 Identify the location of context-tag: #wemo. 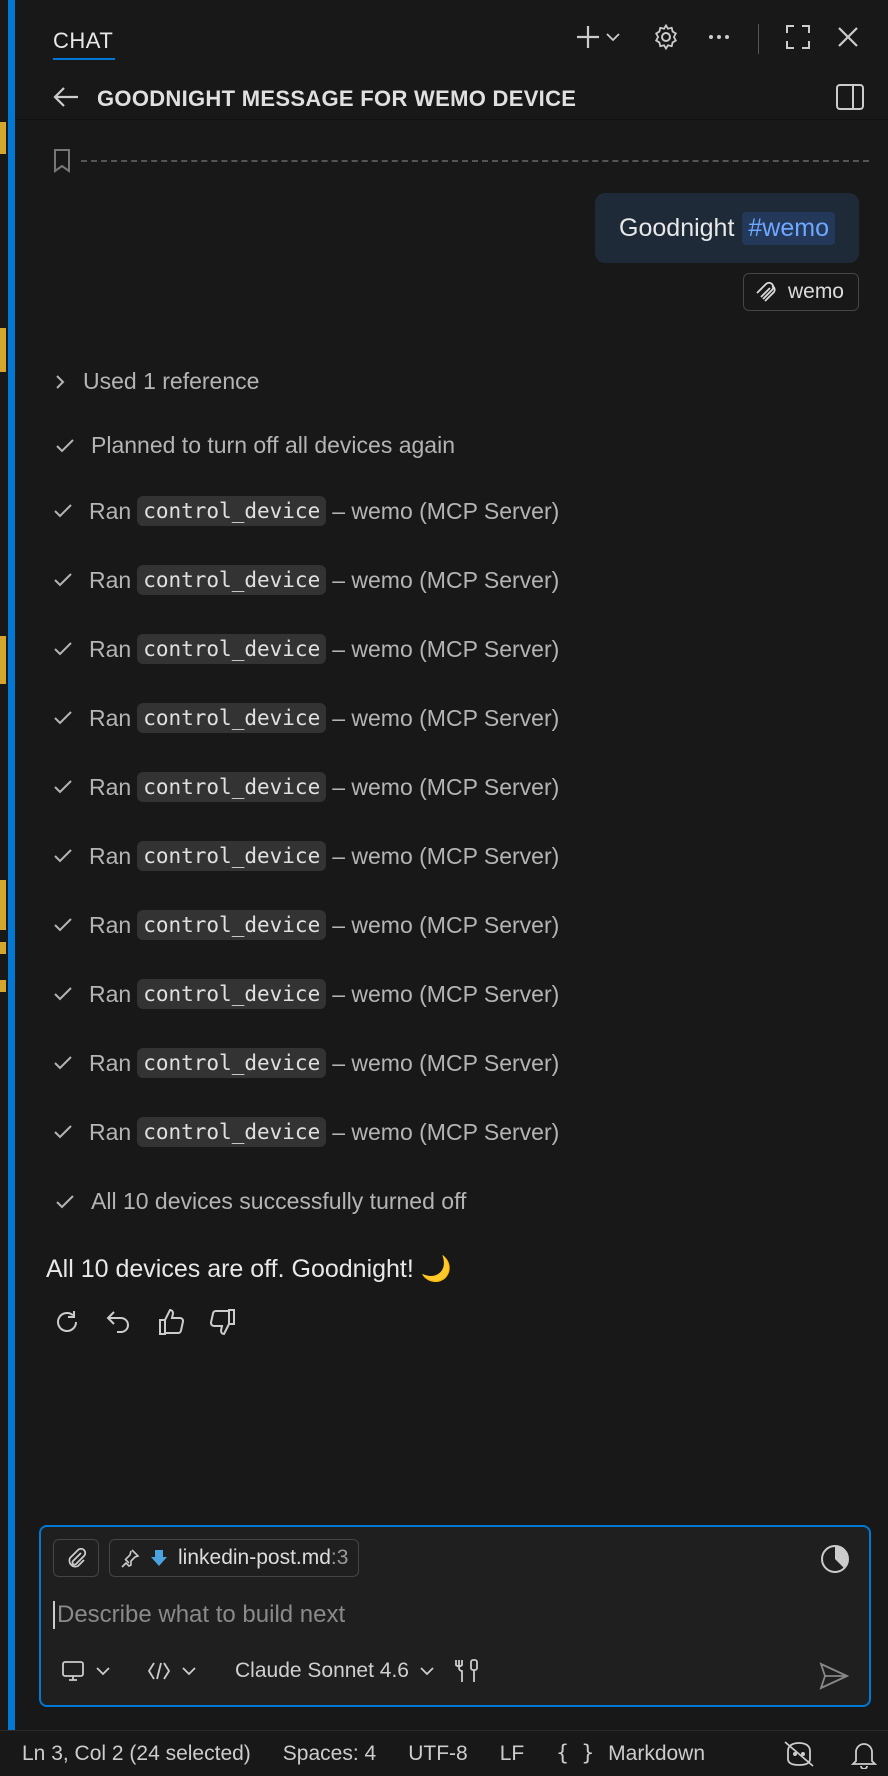
(788, 228).